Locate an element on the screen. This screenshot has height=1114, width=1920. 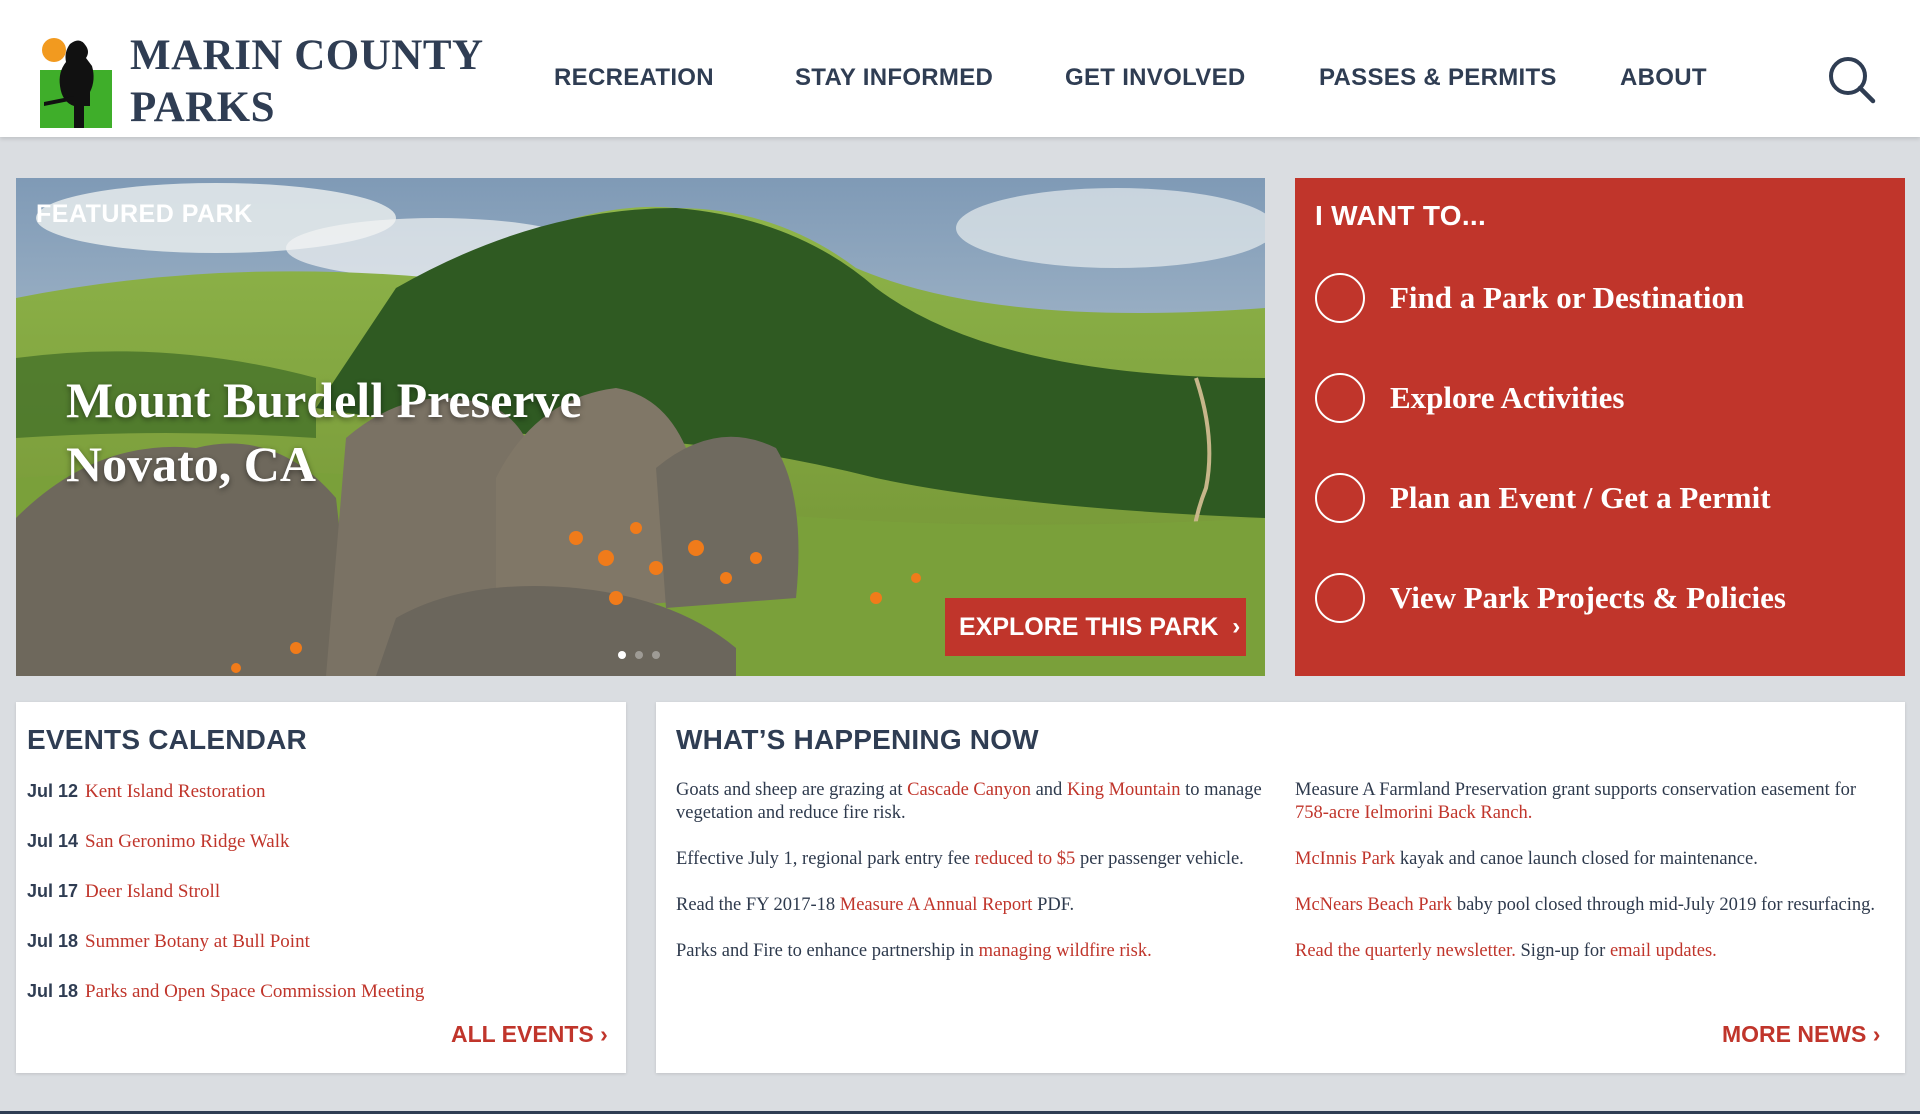
event-row: Jul 14 San Geronimo Ridge Walk is located at coordinates (158, 842).